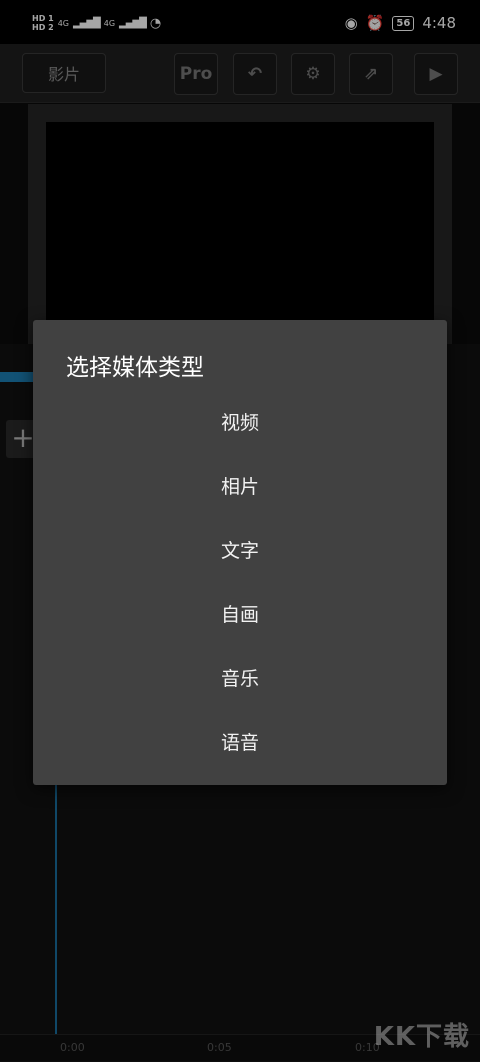  What do you see at coordinates (240, 615) in the screenshot?
I see `menu-item-drawing: 自画` at bounding box center [240, 615].